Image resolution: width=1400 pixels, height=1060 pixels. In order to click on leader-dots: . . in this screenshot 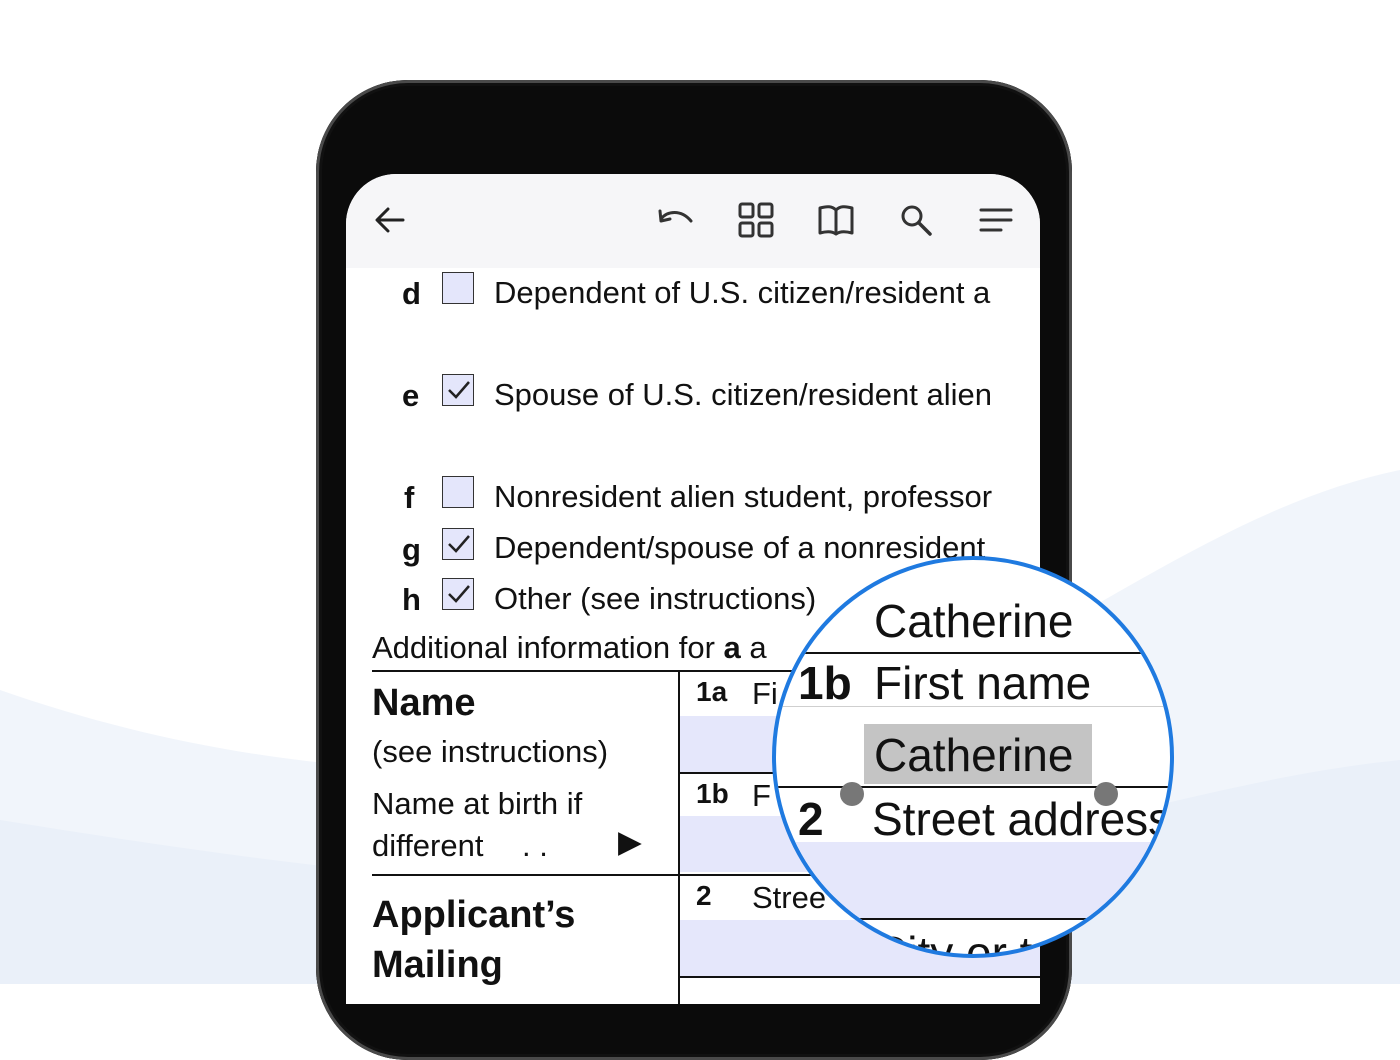, I will do `click(535, 845)`.